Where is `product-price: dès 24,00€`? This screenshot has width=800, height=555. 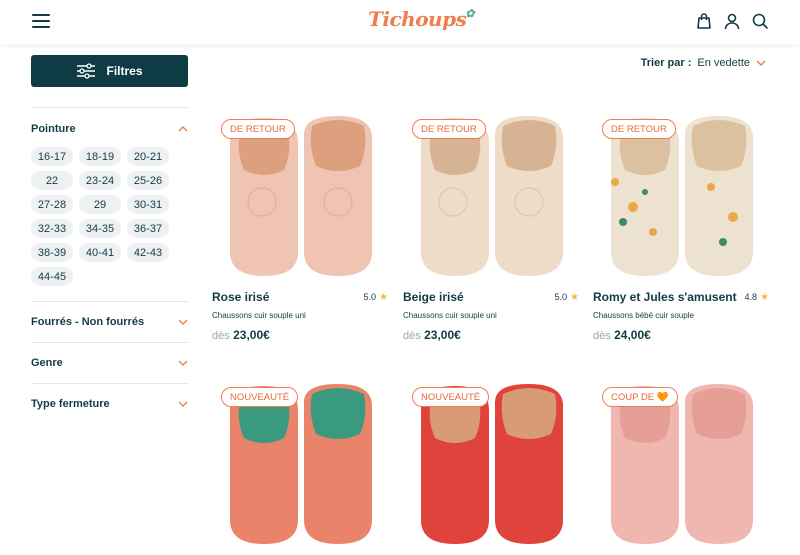 product-price: dès 24,00€ is located at coordinates (681, 335).